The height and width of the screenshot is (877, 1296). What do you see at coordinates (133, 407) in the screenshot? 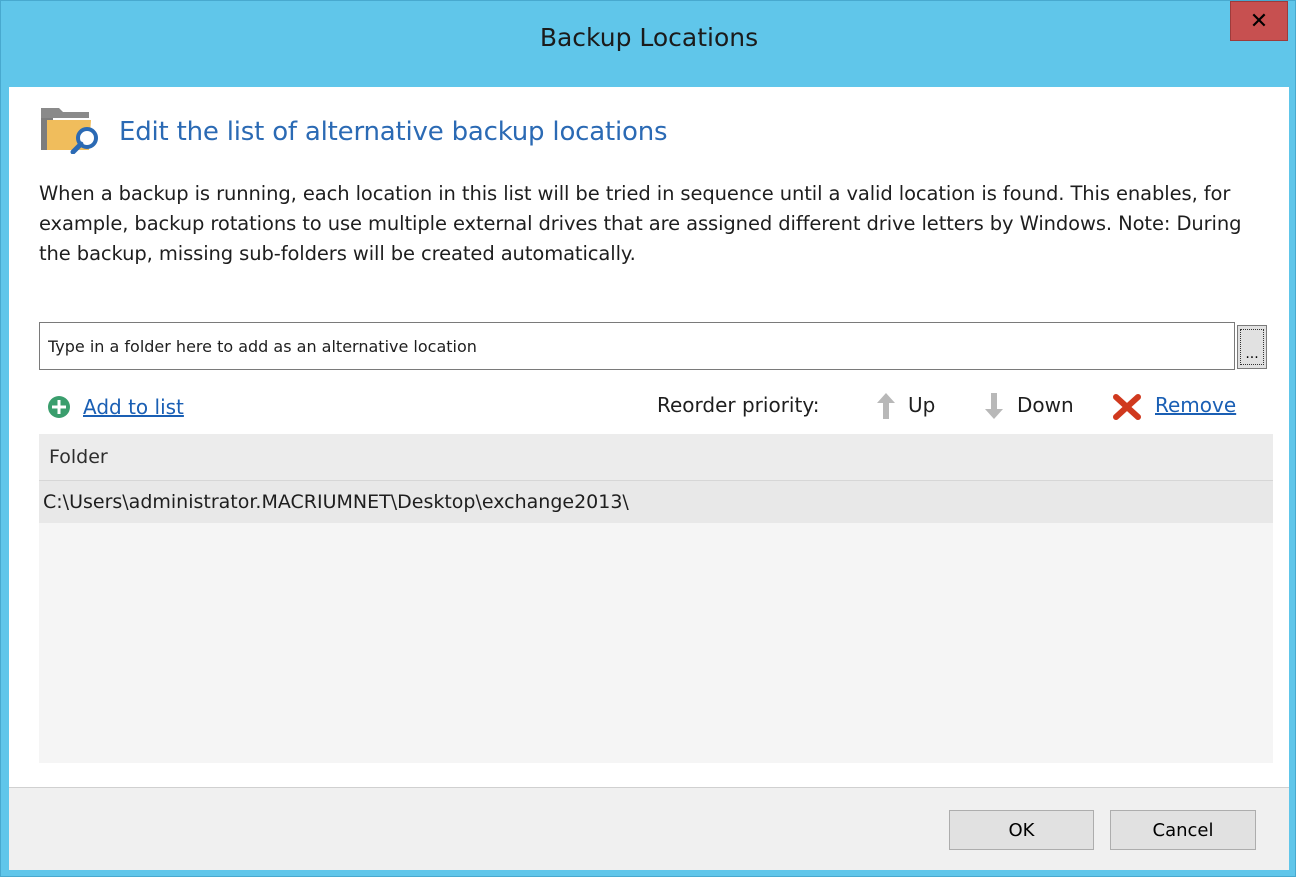
I see `add-to-list-link: Add to list` at bounding box center [133, 407].